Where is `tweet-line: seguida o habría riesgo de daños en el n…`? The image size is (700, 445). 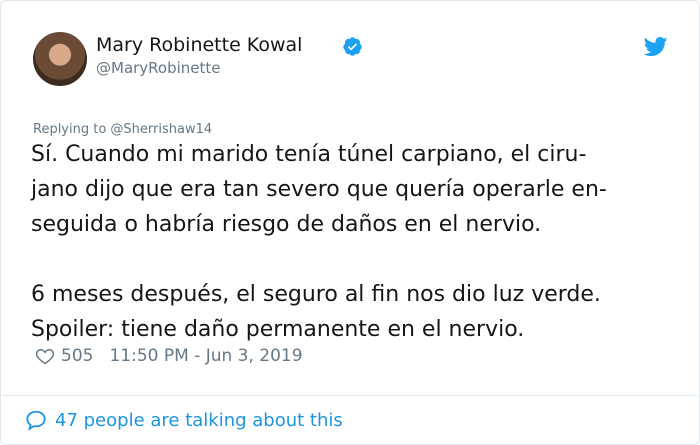
tweet-line: seguida o habría riesgo de daños en el n… is located at coordinates (286, 224).